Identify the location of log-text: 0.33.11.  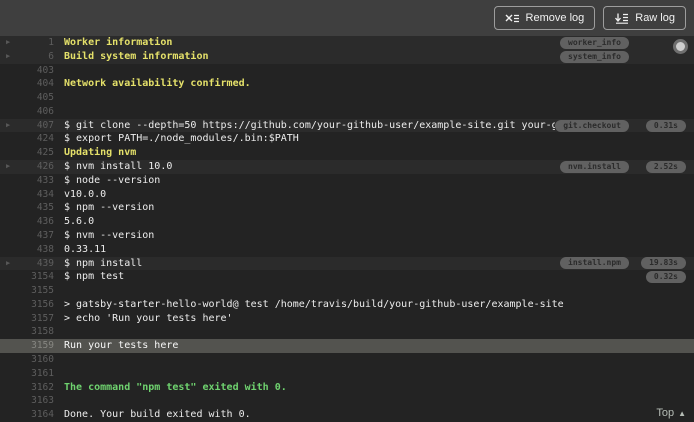
(85, 249).